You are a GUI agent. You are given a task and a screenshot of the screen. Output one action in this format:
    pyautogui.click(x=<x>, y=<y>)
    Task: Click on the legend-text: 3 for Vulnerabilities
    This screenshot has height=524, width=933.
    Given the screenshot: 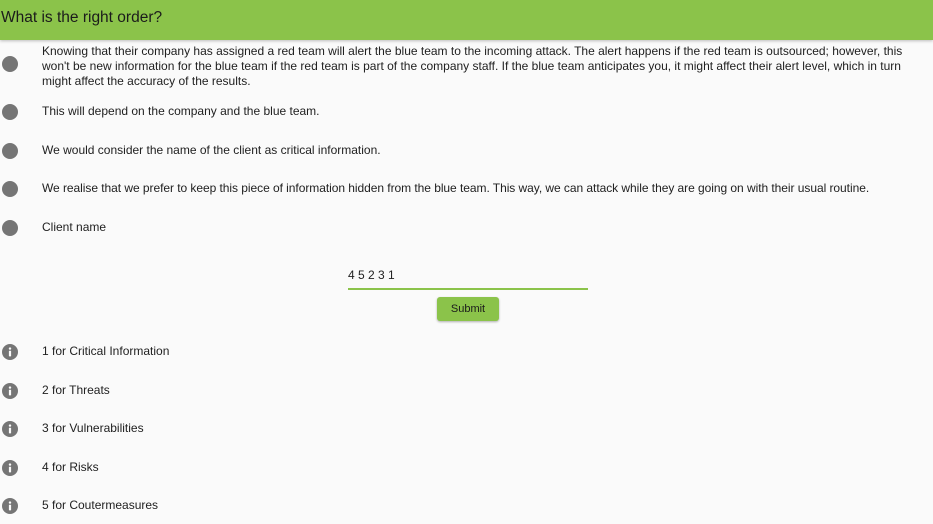 What is the action you would take?
    pyautogui.click(x=93, y=428)
    